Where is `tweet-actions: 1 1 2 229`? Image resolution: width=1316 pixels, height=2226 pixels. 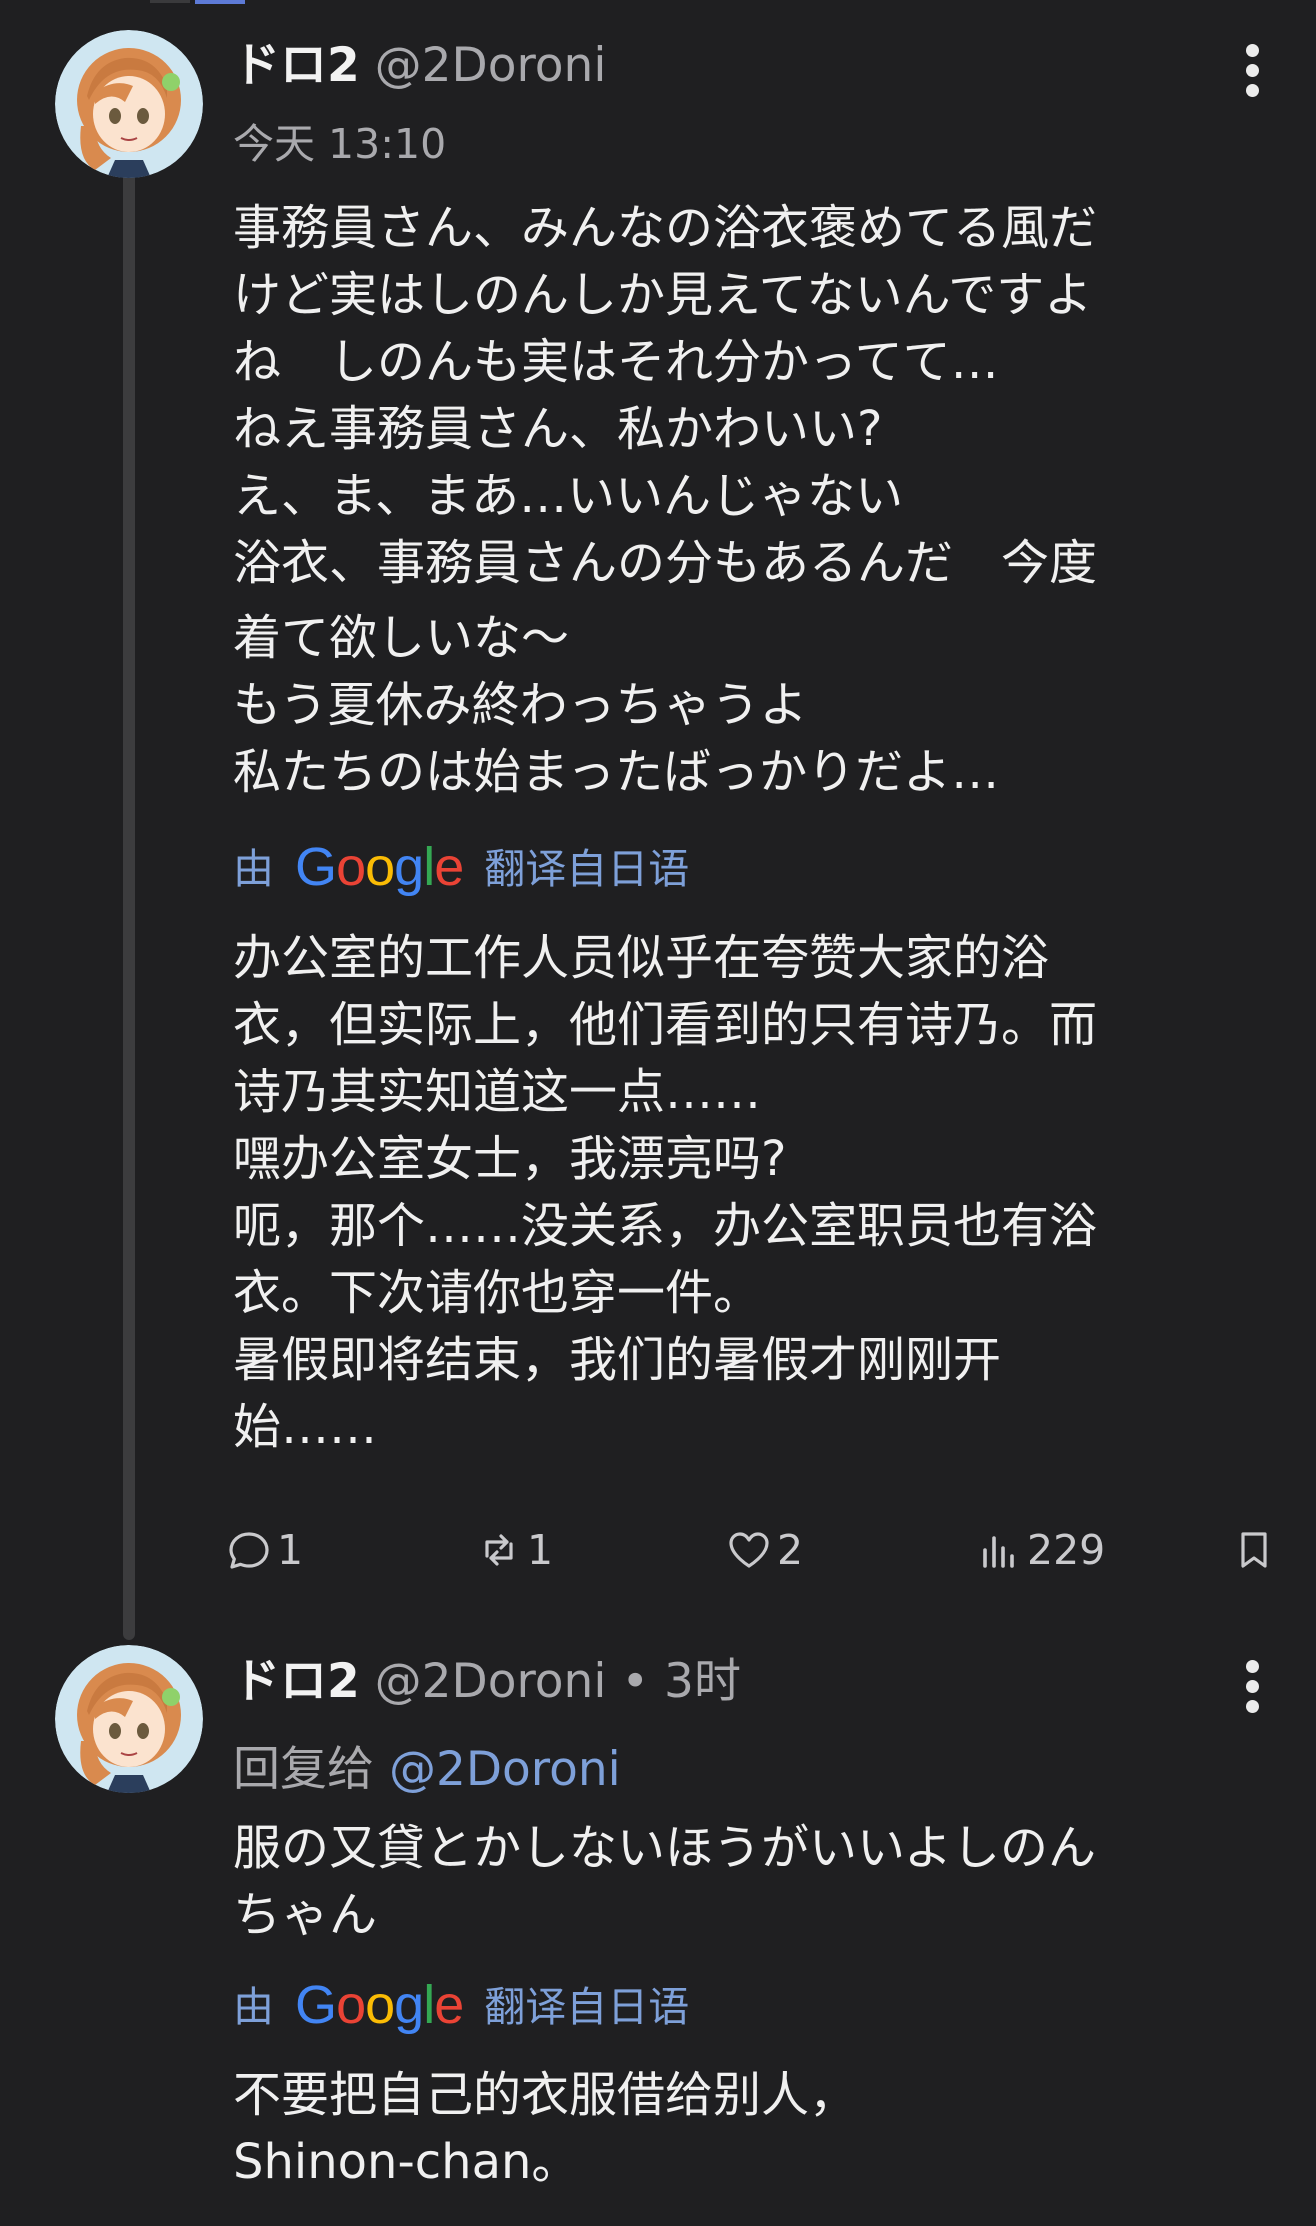 tweet-actions: 1 1 2 229 is located at coordinates (755, 1550).